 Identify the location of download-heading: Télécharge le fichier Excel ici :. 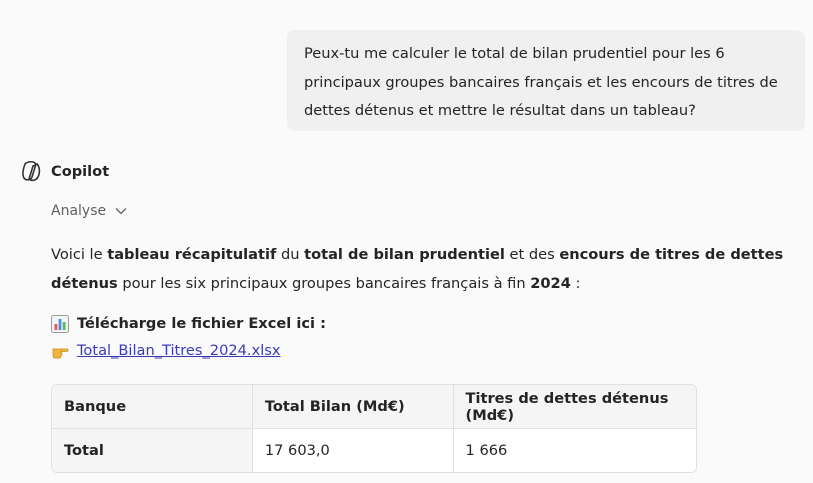
(188, 324).